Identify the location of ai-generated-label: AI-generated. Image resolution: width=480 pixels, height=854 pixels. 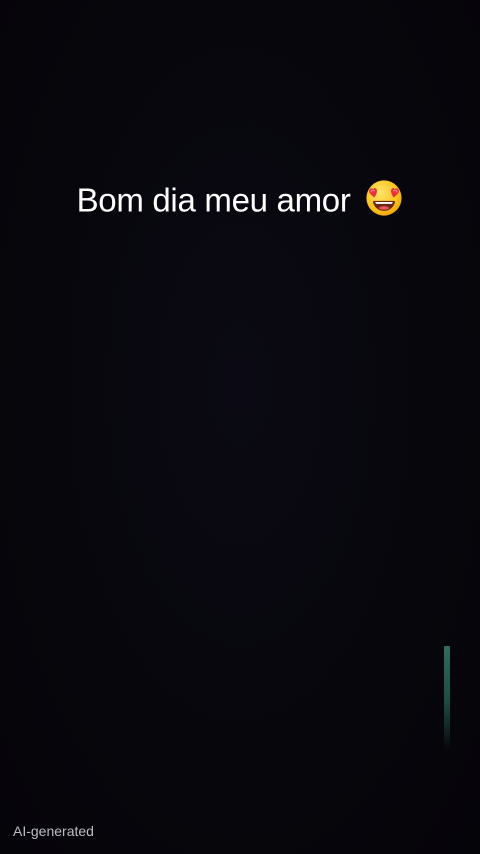
(53, 831).